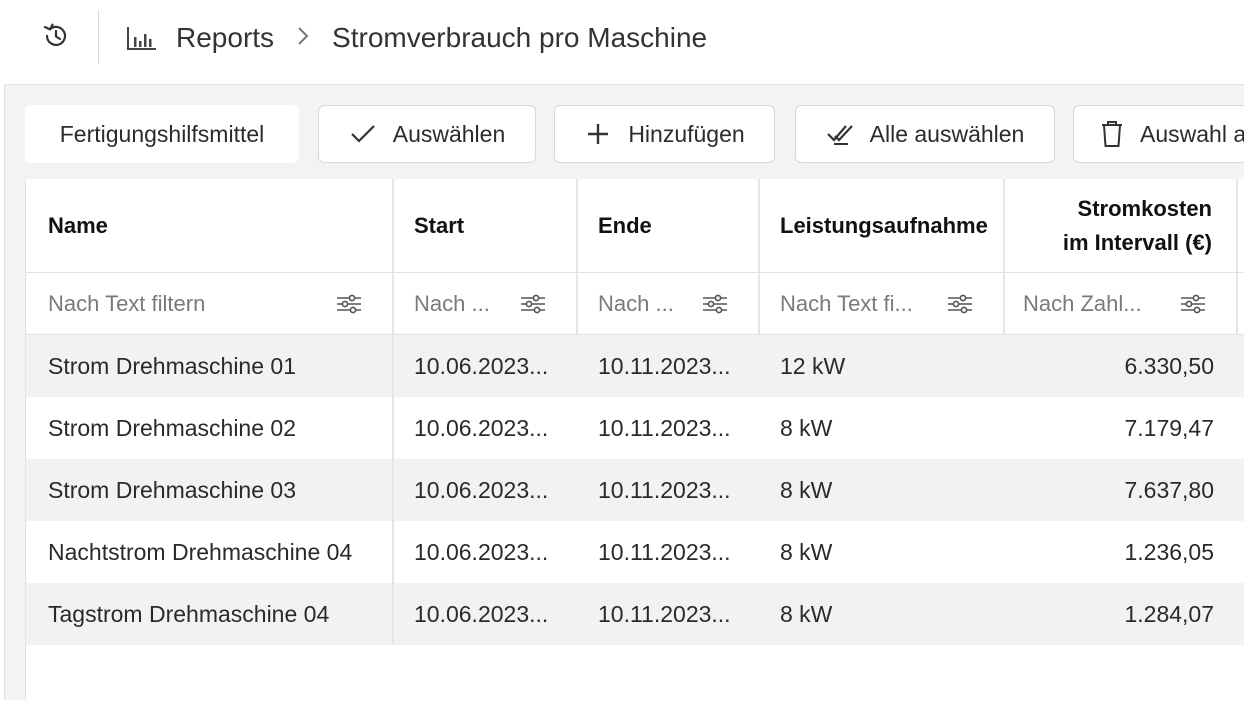 This screenshot has width=1244, height=701. I want to click on topbar-divider, so click(98, 37).